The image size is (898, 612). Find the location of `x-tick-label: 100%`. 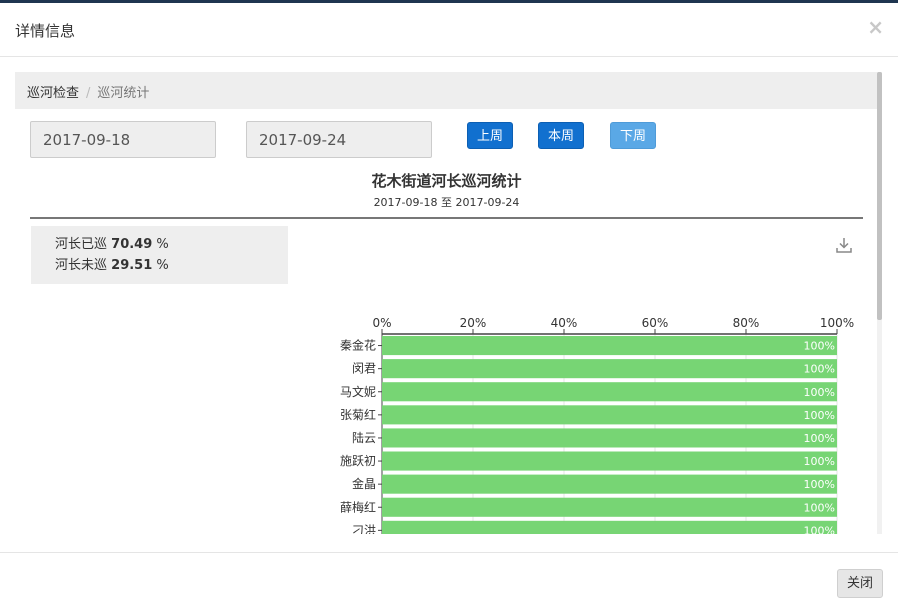

x-tick-label: 100% is located at coordinates (837, 323).